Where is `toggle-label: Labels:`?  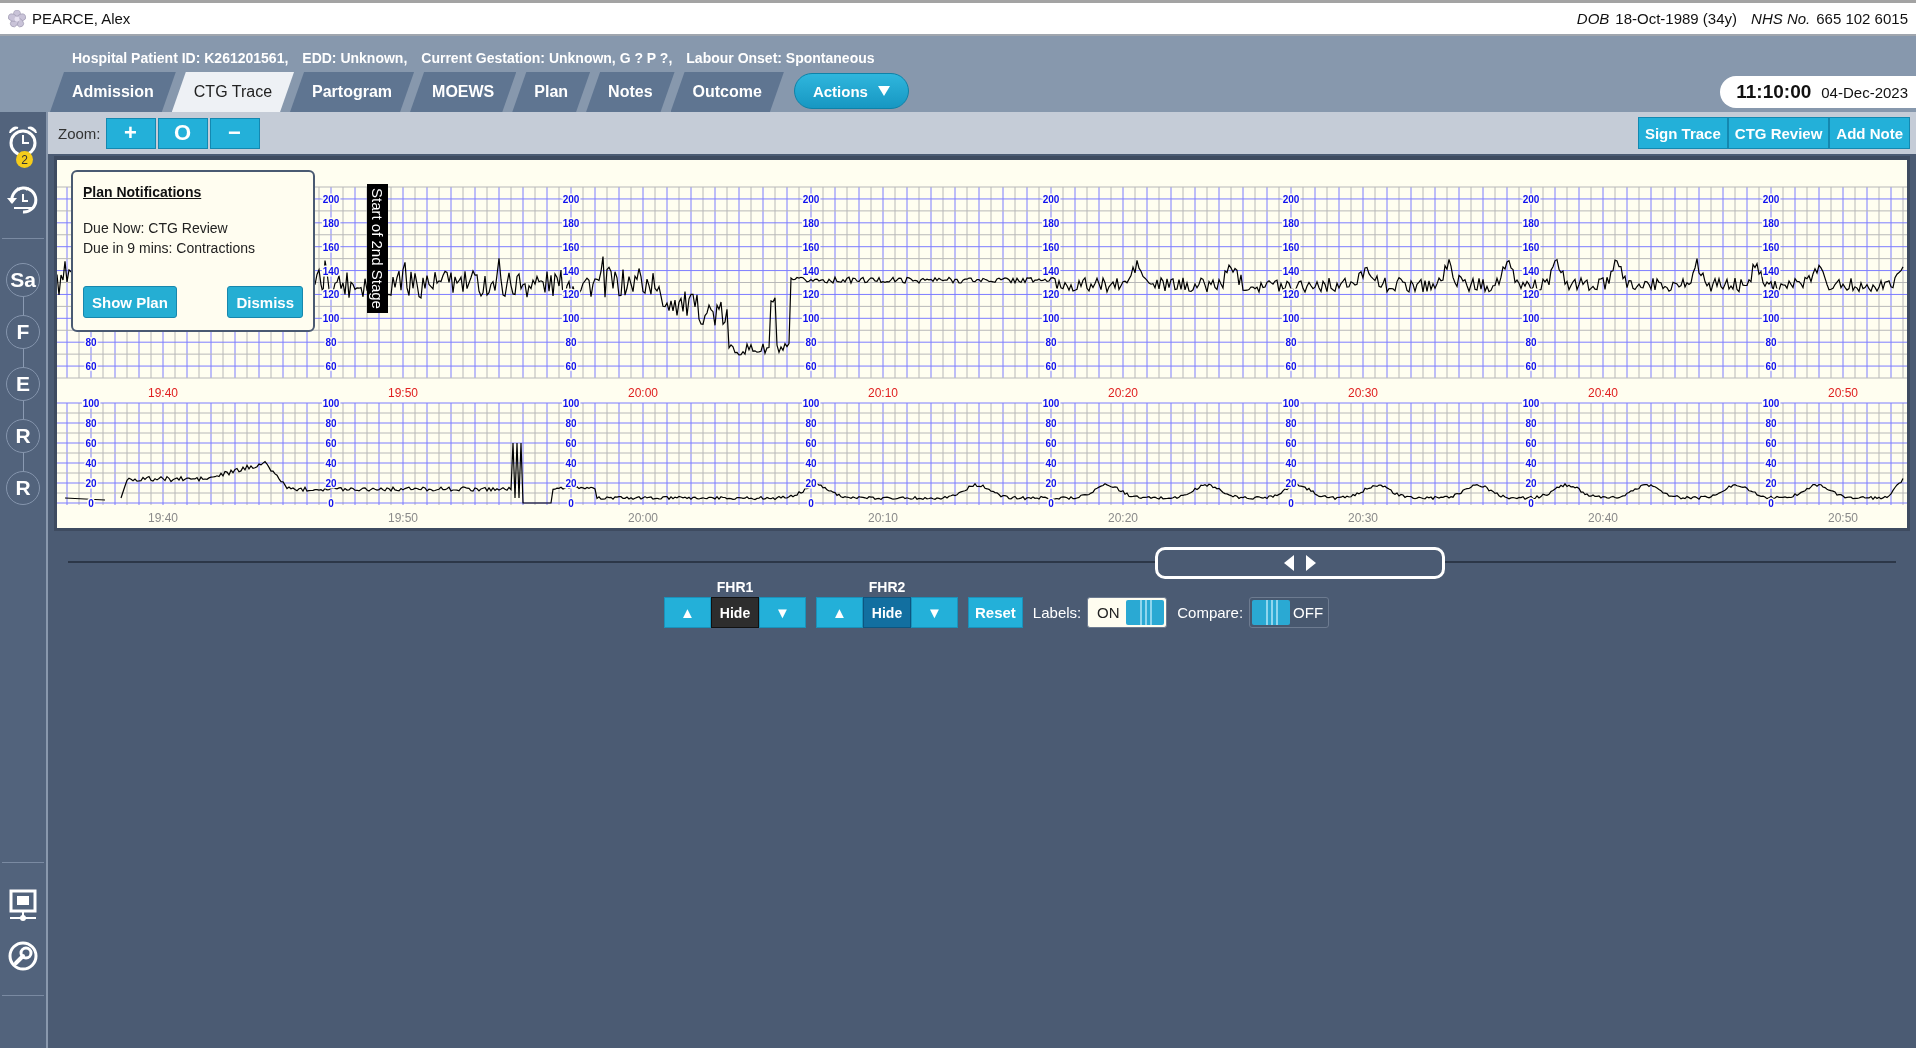 toggle-label: Labels: is located at coordinates (1057, 613).